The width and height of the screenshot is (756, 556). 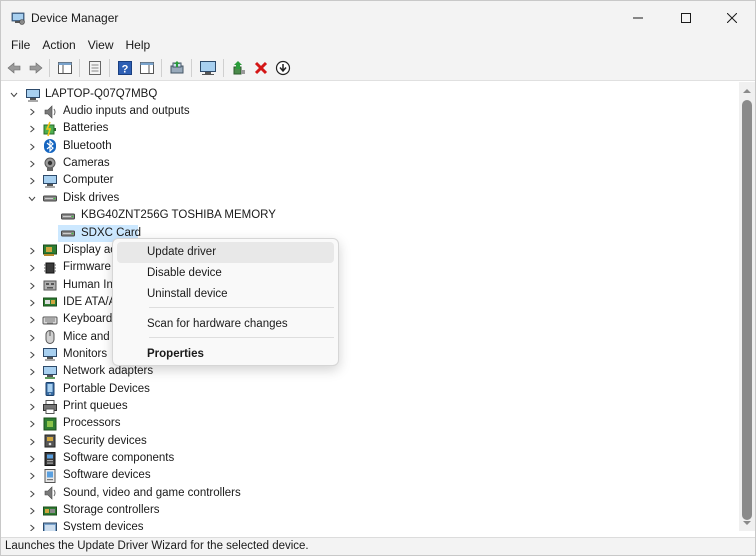 I want to click on update-driver-toolbar-button, so click(x=177, y=68).